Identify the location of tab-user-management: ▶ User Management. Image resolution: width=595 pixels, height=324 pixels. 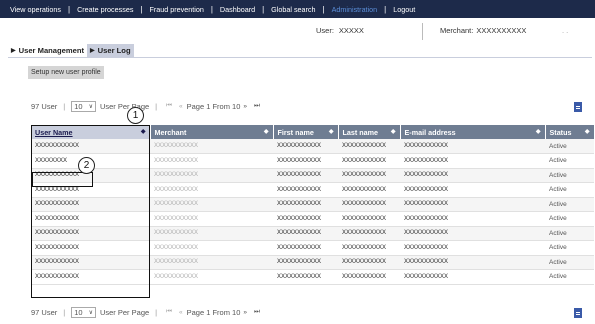
(47, 50).